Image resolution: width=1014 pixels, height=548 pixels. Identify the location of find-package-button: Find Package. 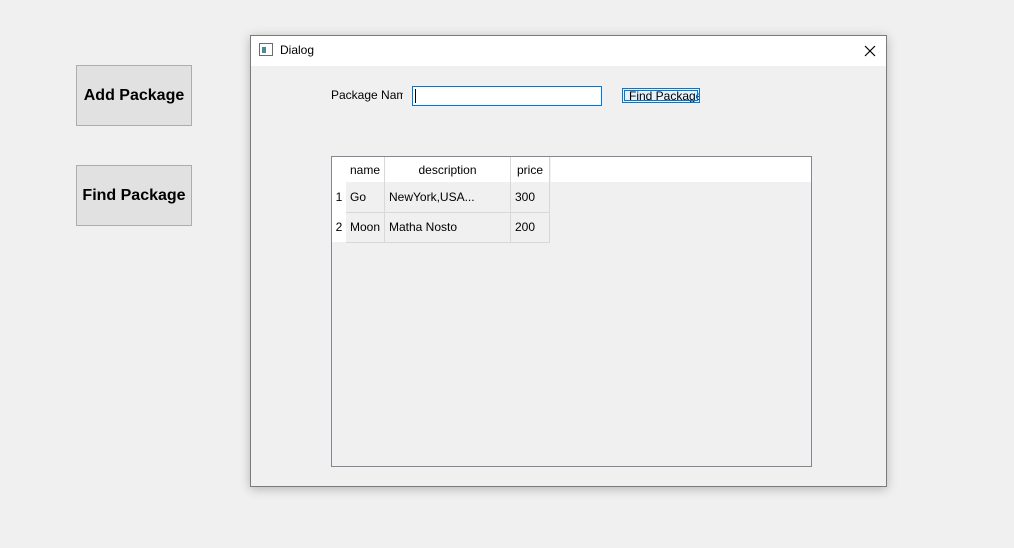
(134, 195).